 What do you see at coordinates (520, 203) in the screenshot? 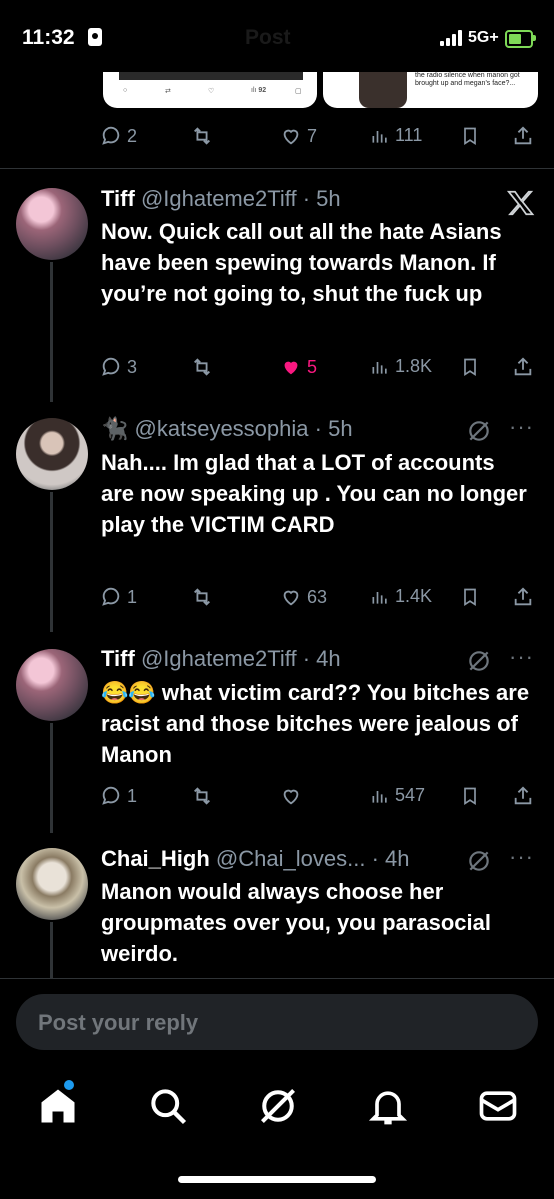
I see `x-logo-icon` at bounding box center [520, 203].